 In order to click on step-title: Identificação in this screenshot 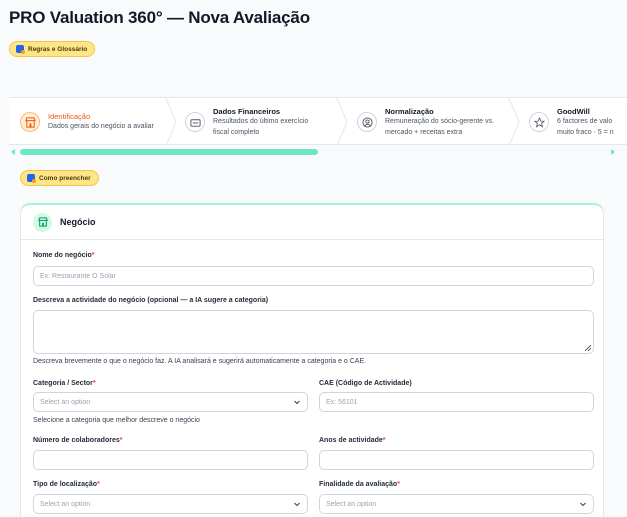, I will do `click(69, 117)`.